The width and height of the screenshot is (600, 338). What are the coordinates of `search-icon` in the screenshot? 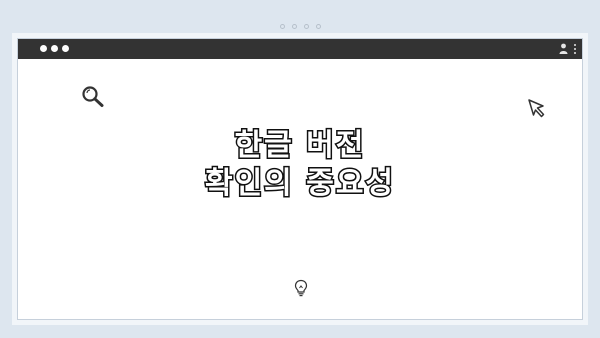 It's located at (93, 96).